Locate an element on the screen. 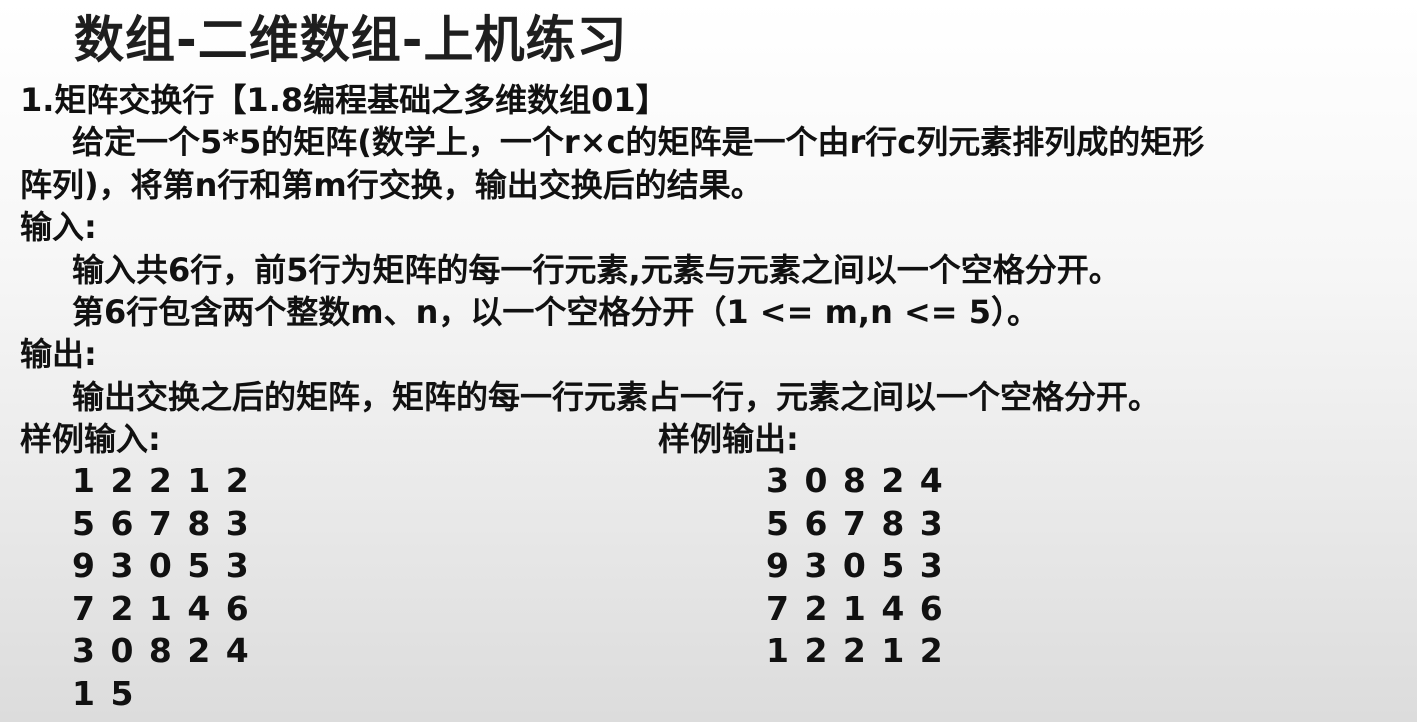 The height and width of the screenshot is (722, 1417). sample-input-row: 1 2 2 1 2 is located at coordinates (161, 480).